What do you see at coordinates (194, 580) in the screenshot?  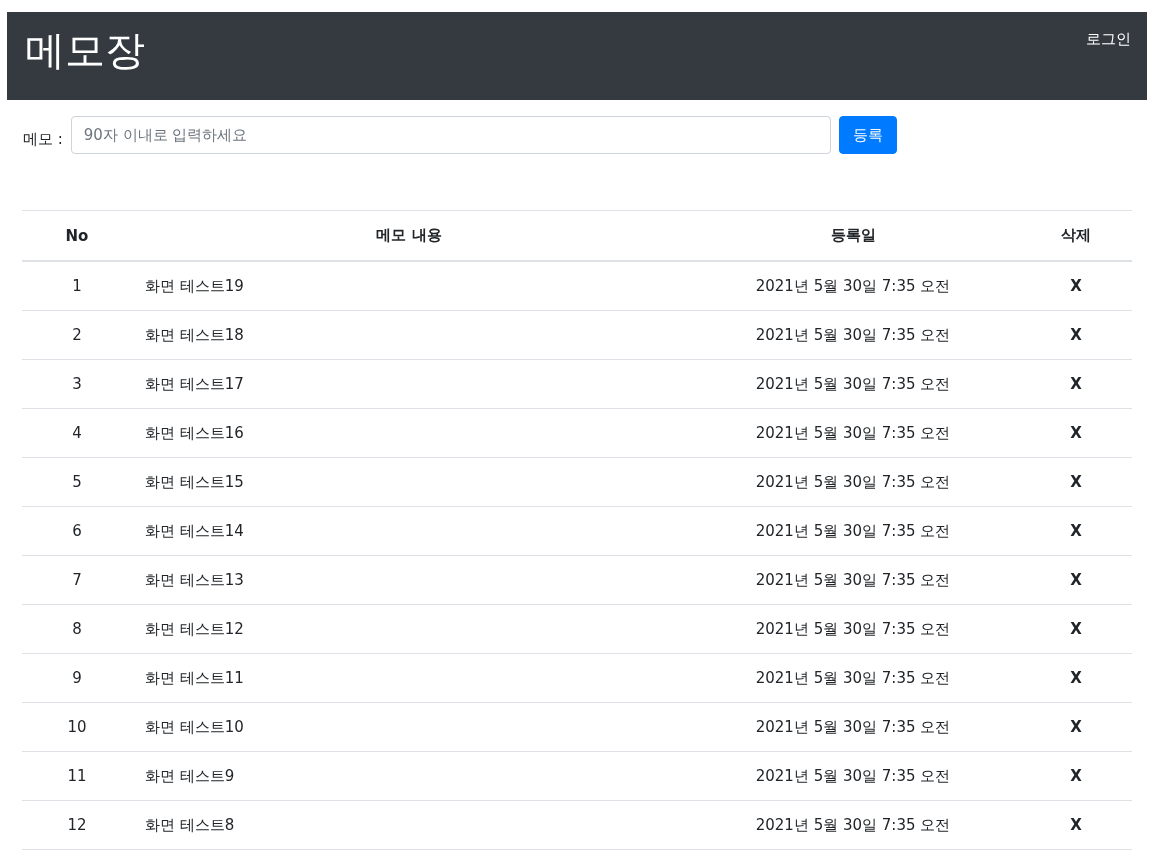 I see `memo-content: 화면 테스트13` at bounding box center [194, 580].